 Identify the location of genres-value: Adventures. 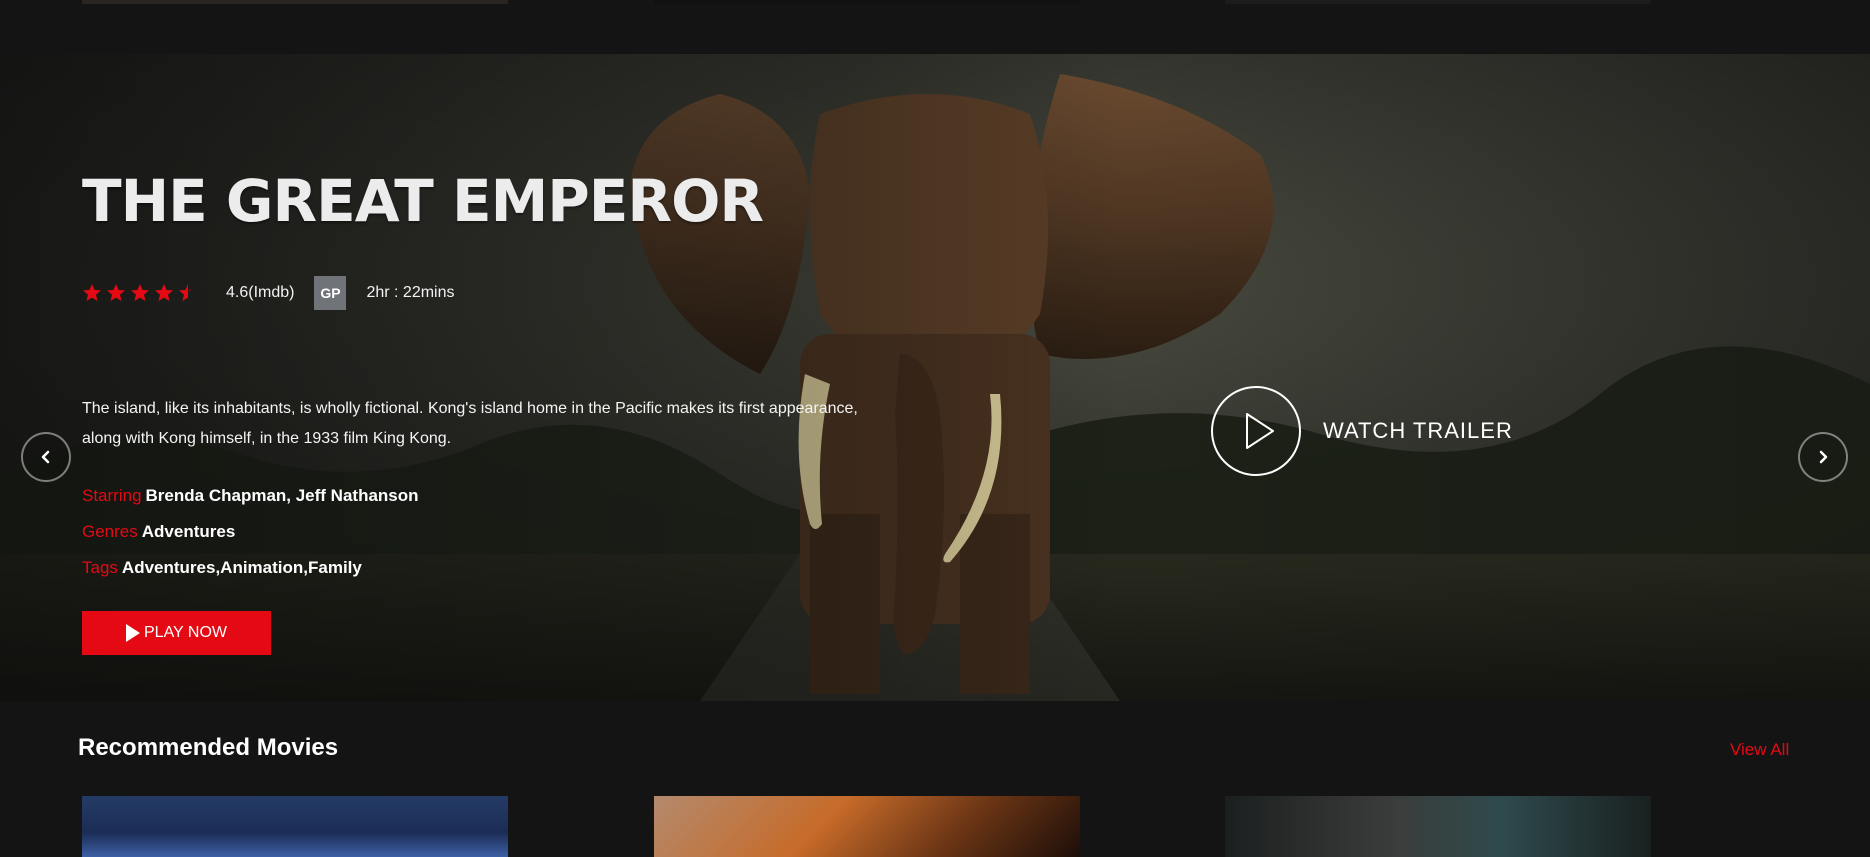
(188, 531).